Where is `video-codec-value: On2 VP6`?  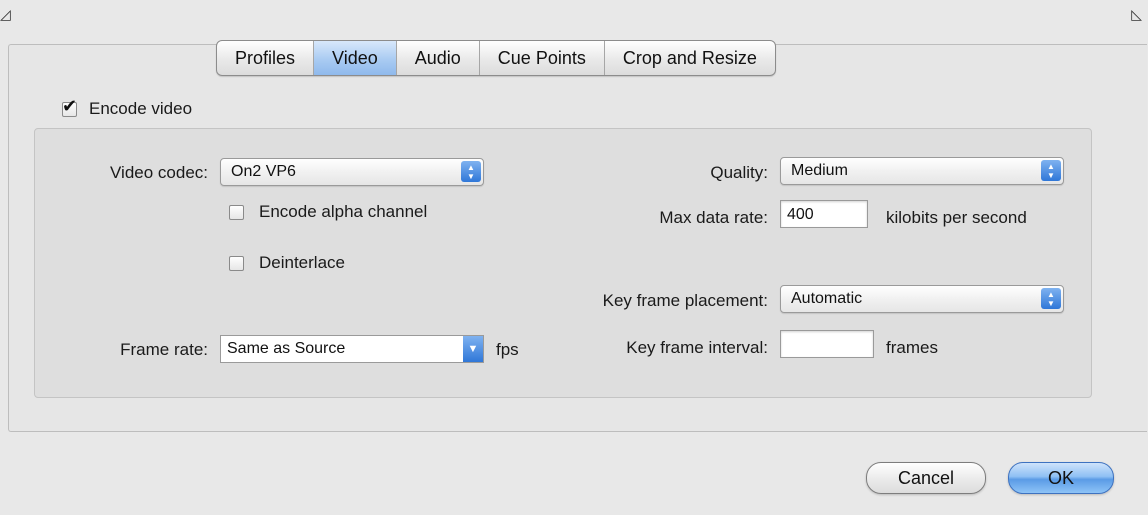 video-codec-value: On2 VP6 is located at coordinates (263, 171).